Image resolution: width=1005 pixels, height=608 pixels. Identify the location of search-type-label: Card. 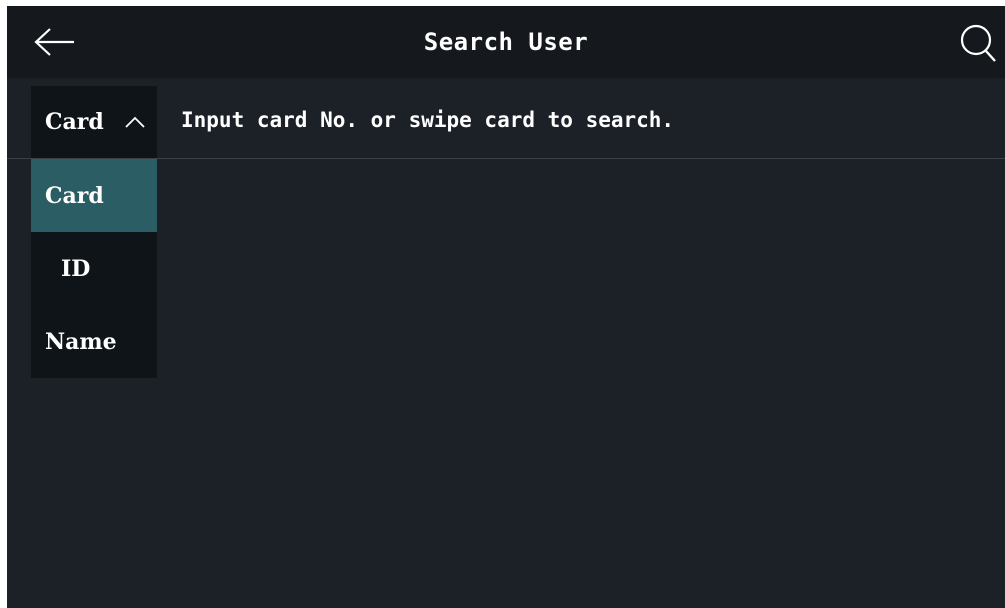
(74, 122).